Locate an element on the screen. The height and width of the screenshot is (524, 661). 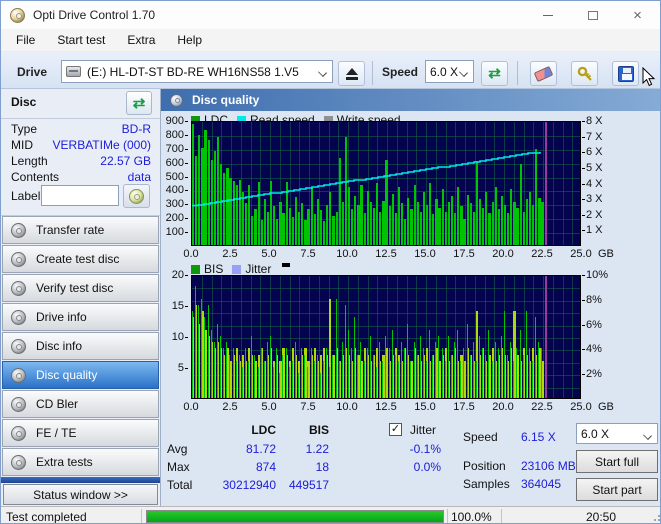
menu-item-help: Help is located at coordinates (189, 40).